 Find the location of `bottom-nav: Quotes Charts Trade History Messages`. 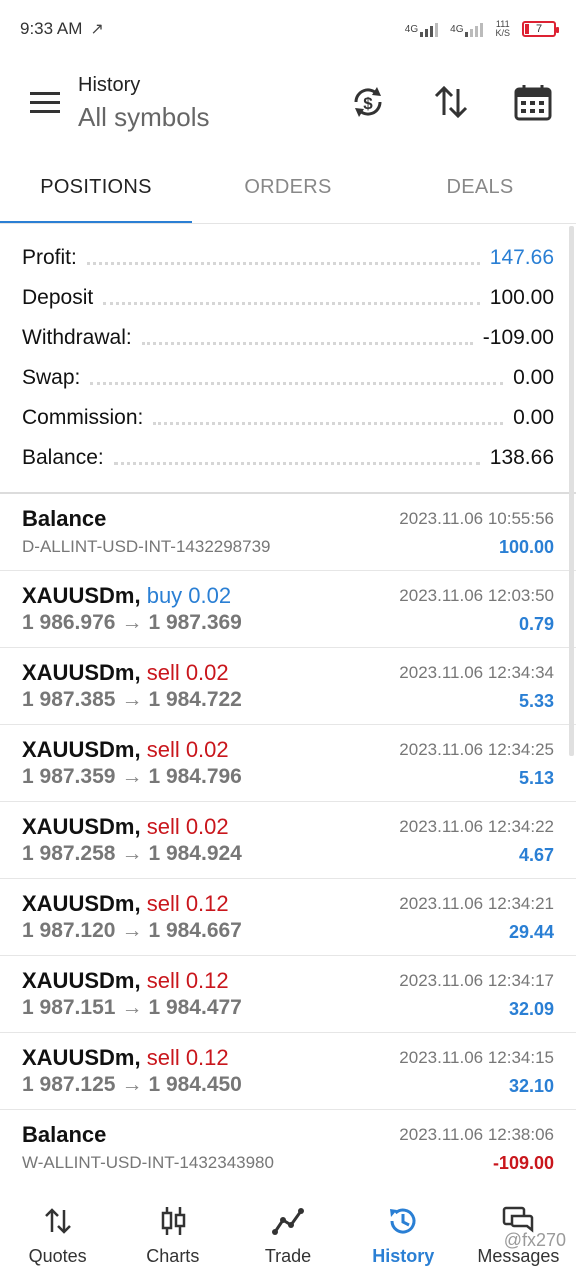

bottom-nav: Quotes Charts Trade History Messages is located at coordinates (288, 1230).